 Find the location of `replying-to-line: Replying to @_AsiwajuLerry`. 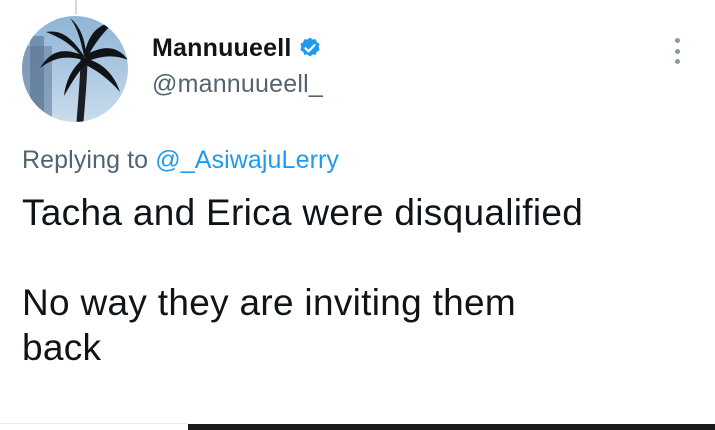

replying-to-line: Replying to @_AsiwajuLerry is located at coordinates (180, 160).